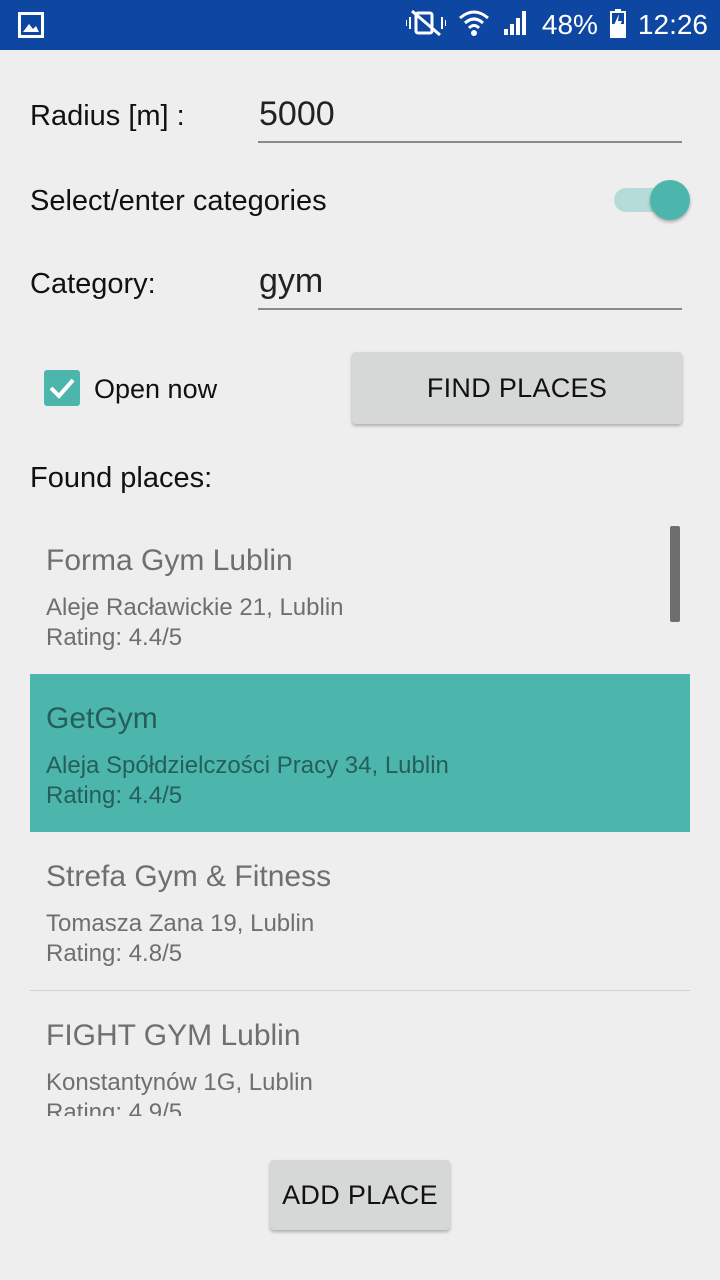 This screenshot has height=1280, width=720. What do you see at coordinates (291, 281) in the screenshot?
I see `category-value: gym` at bounding box center [291, 281].